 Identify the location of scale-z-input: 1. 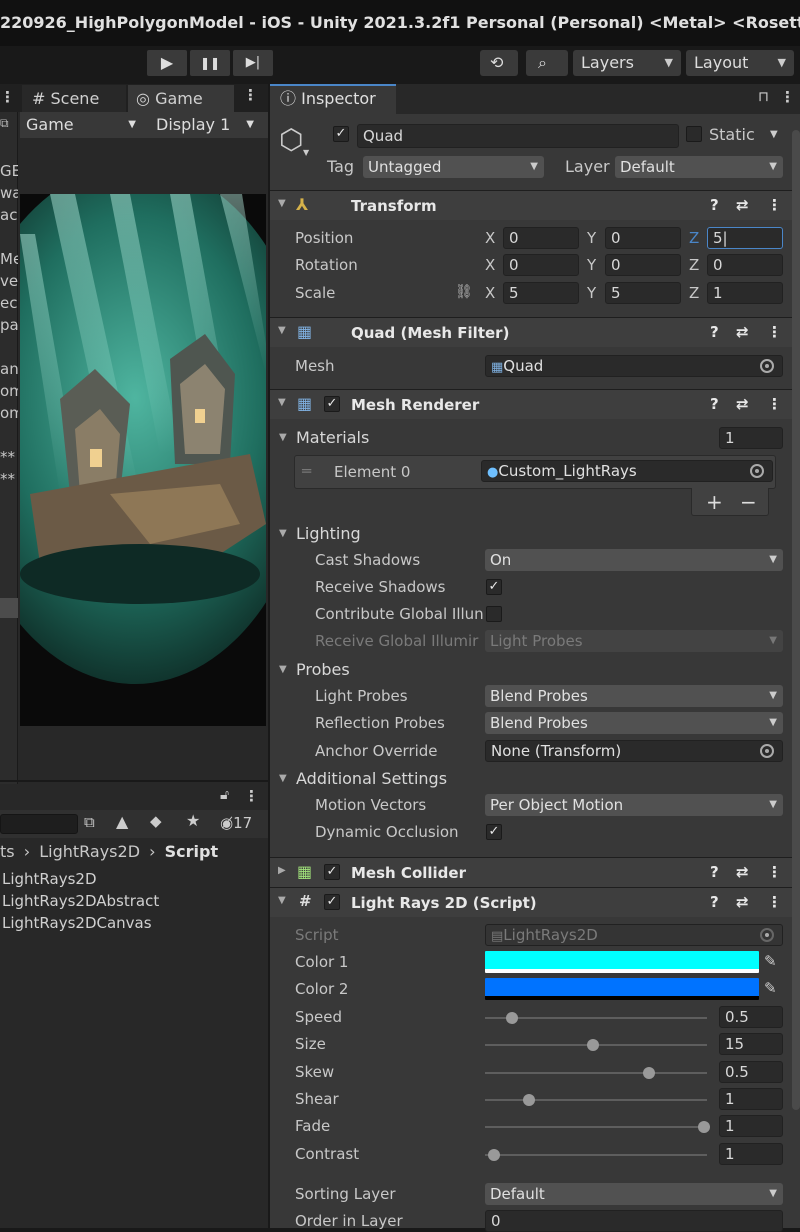
(745, 293).